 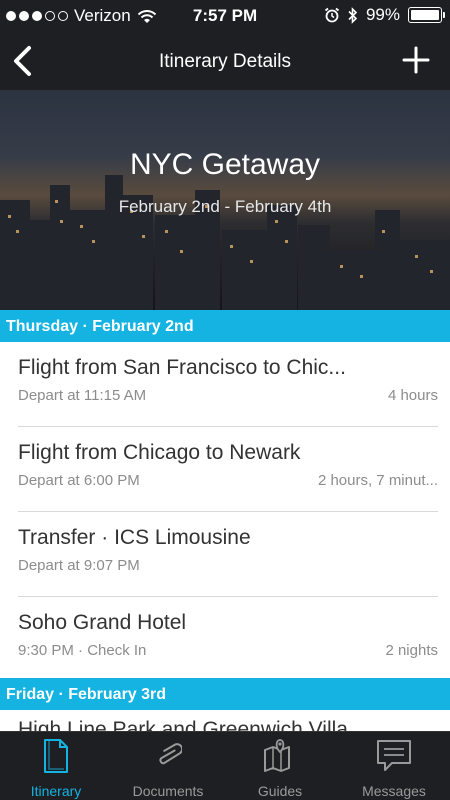 I want to click on item-detail: Depart at 6:00 PM, so click(x=79, y=480).